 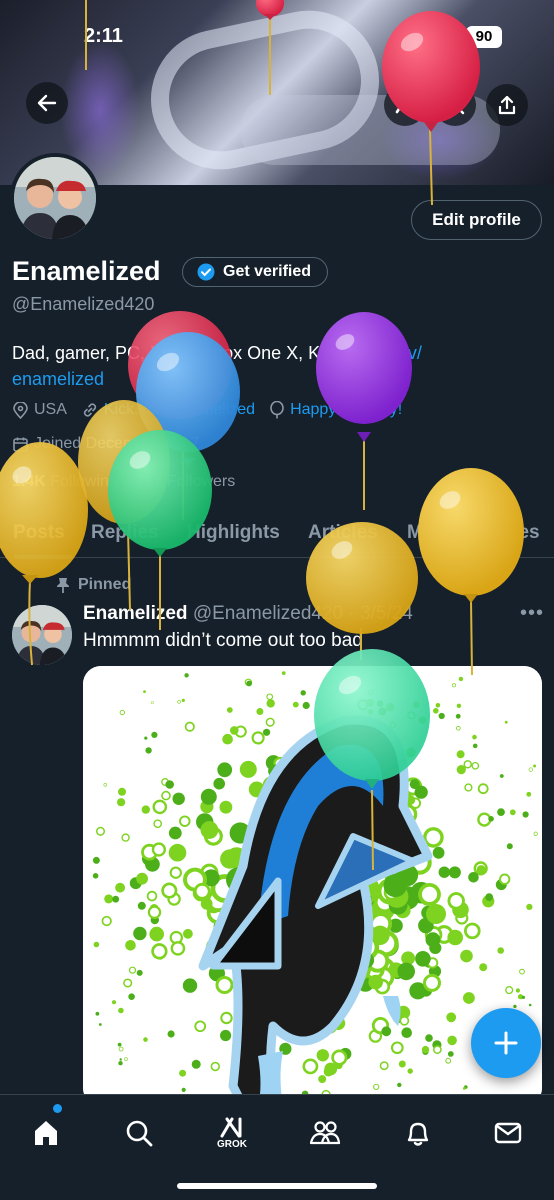 What do you see at coordinates (57, 1108) in the screenshot?
I see `notification-dot` at bounding box center [57, 1108].